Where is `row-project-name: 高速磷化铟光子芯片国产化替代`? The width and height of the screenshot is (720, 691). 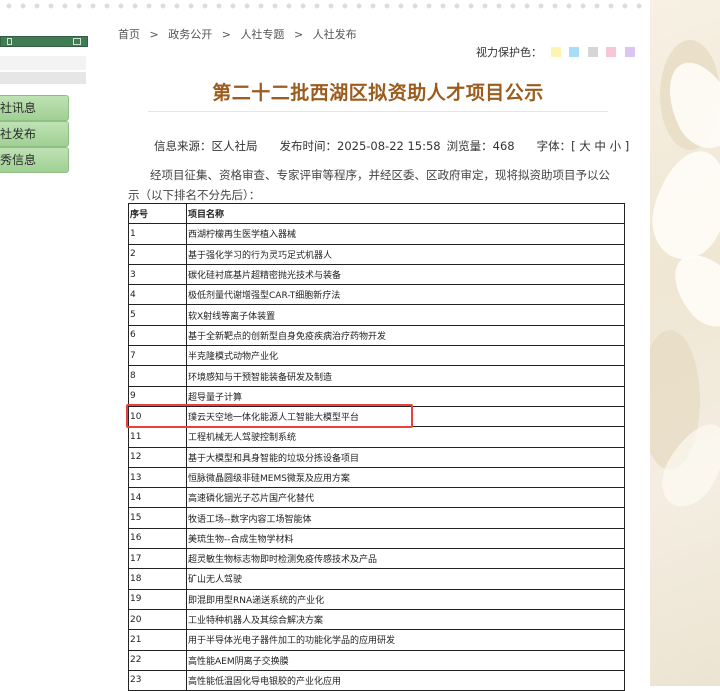 row-project-name: 高速磷化铟光子芯片国产化替代 is located at coordinates (405, 498).